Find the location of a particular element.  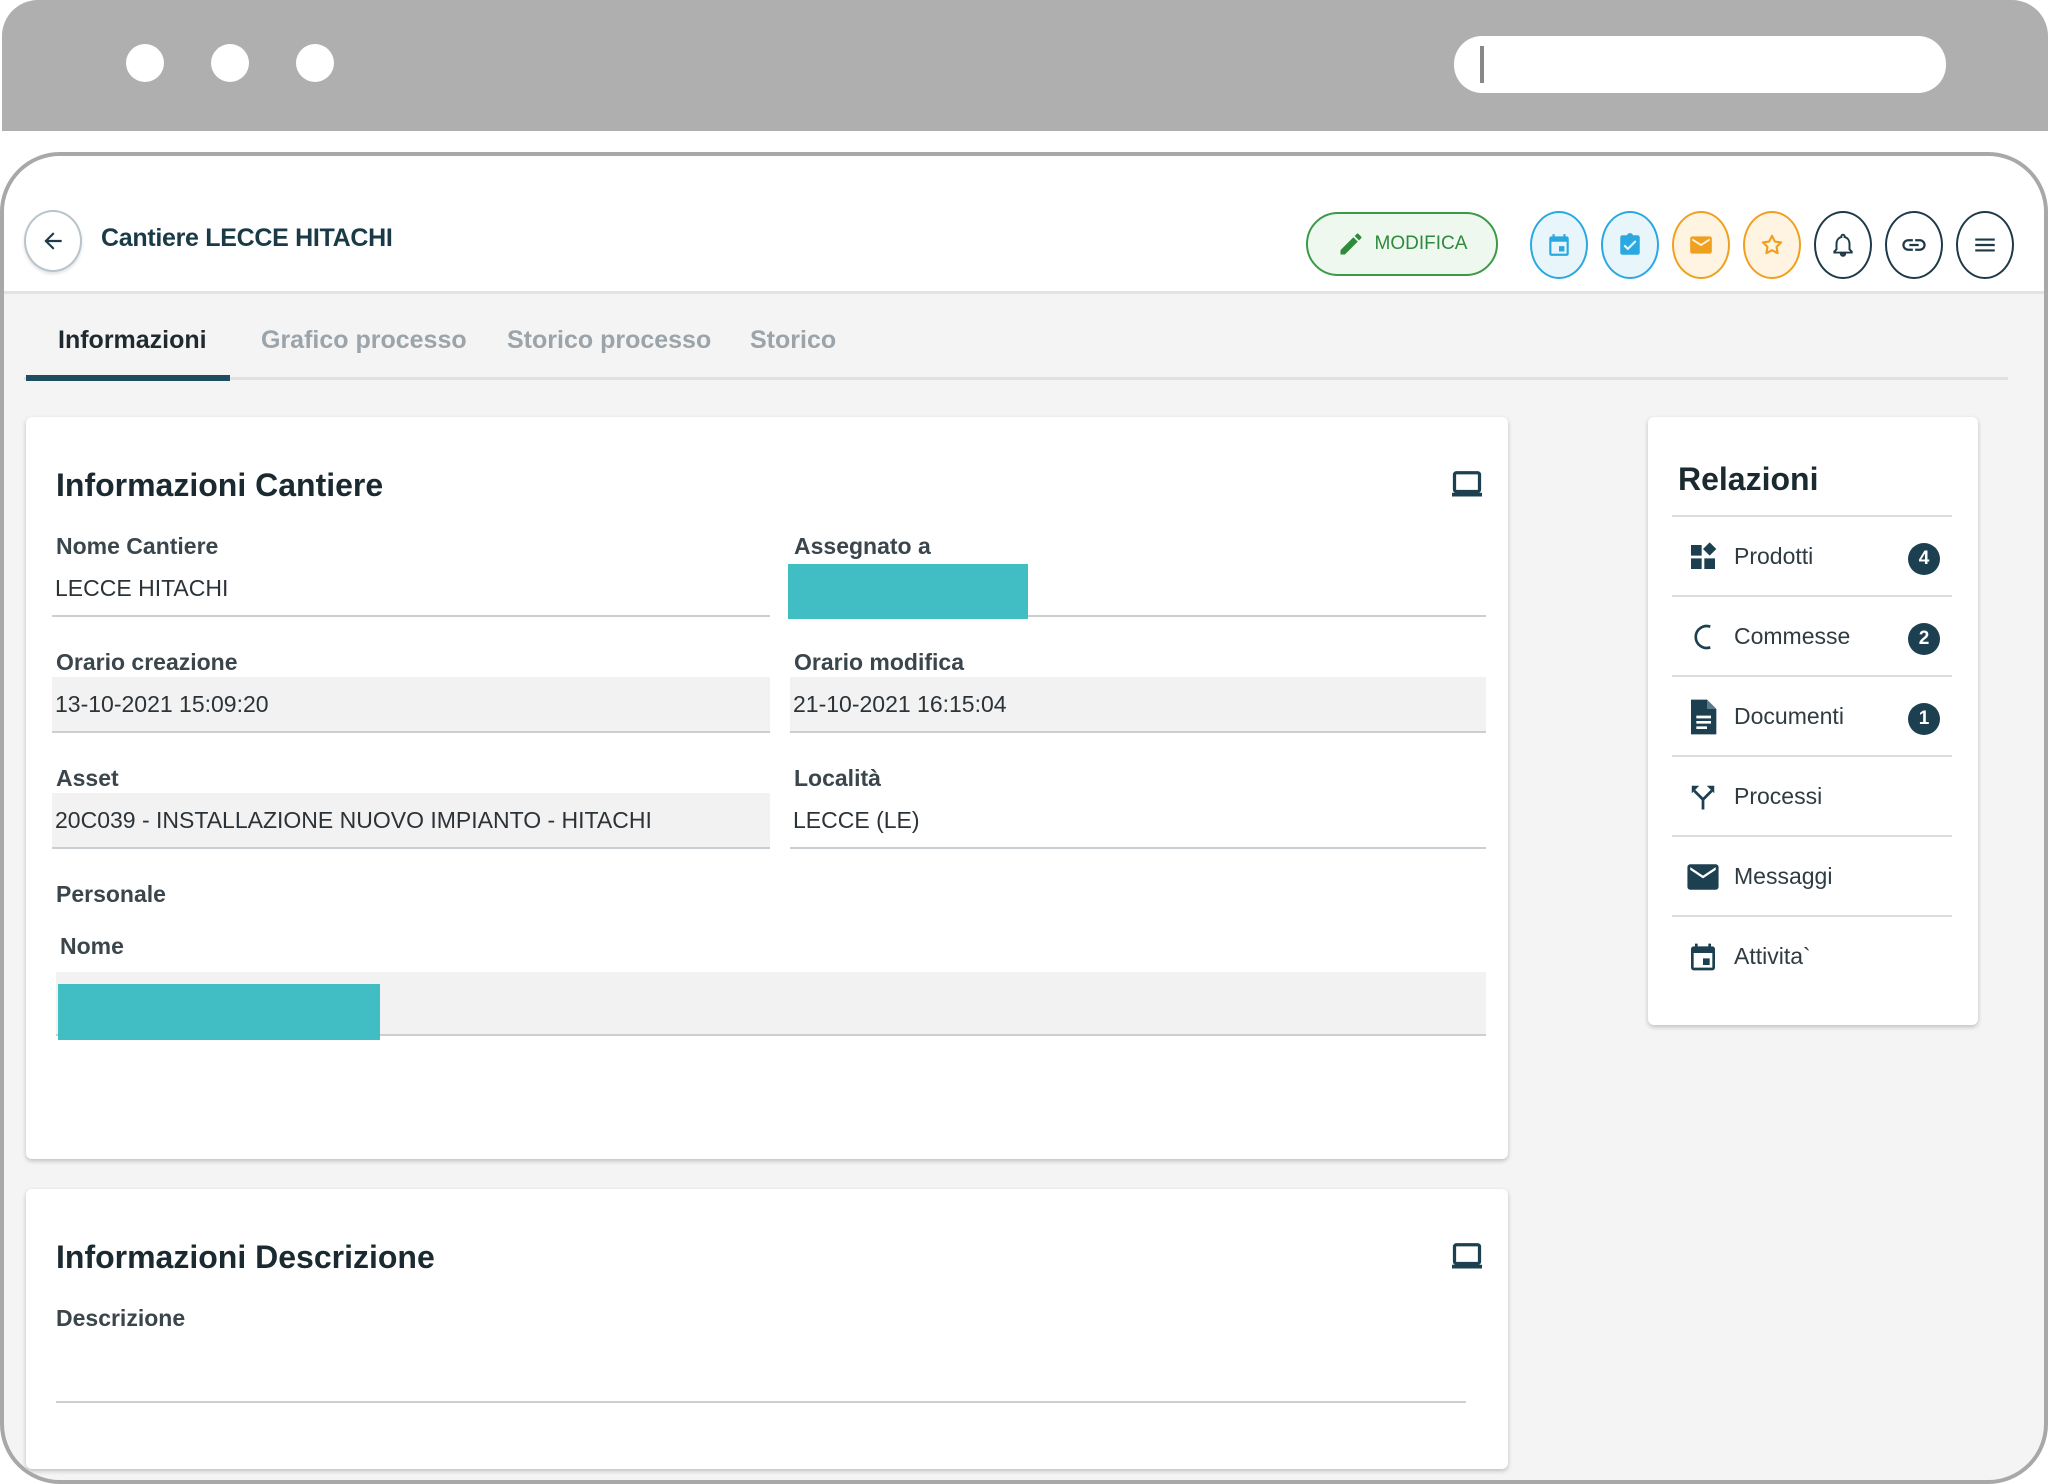

calendar-button is located at coordinates (1559, 245).